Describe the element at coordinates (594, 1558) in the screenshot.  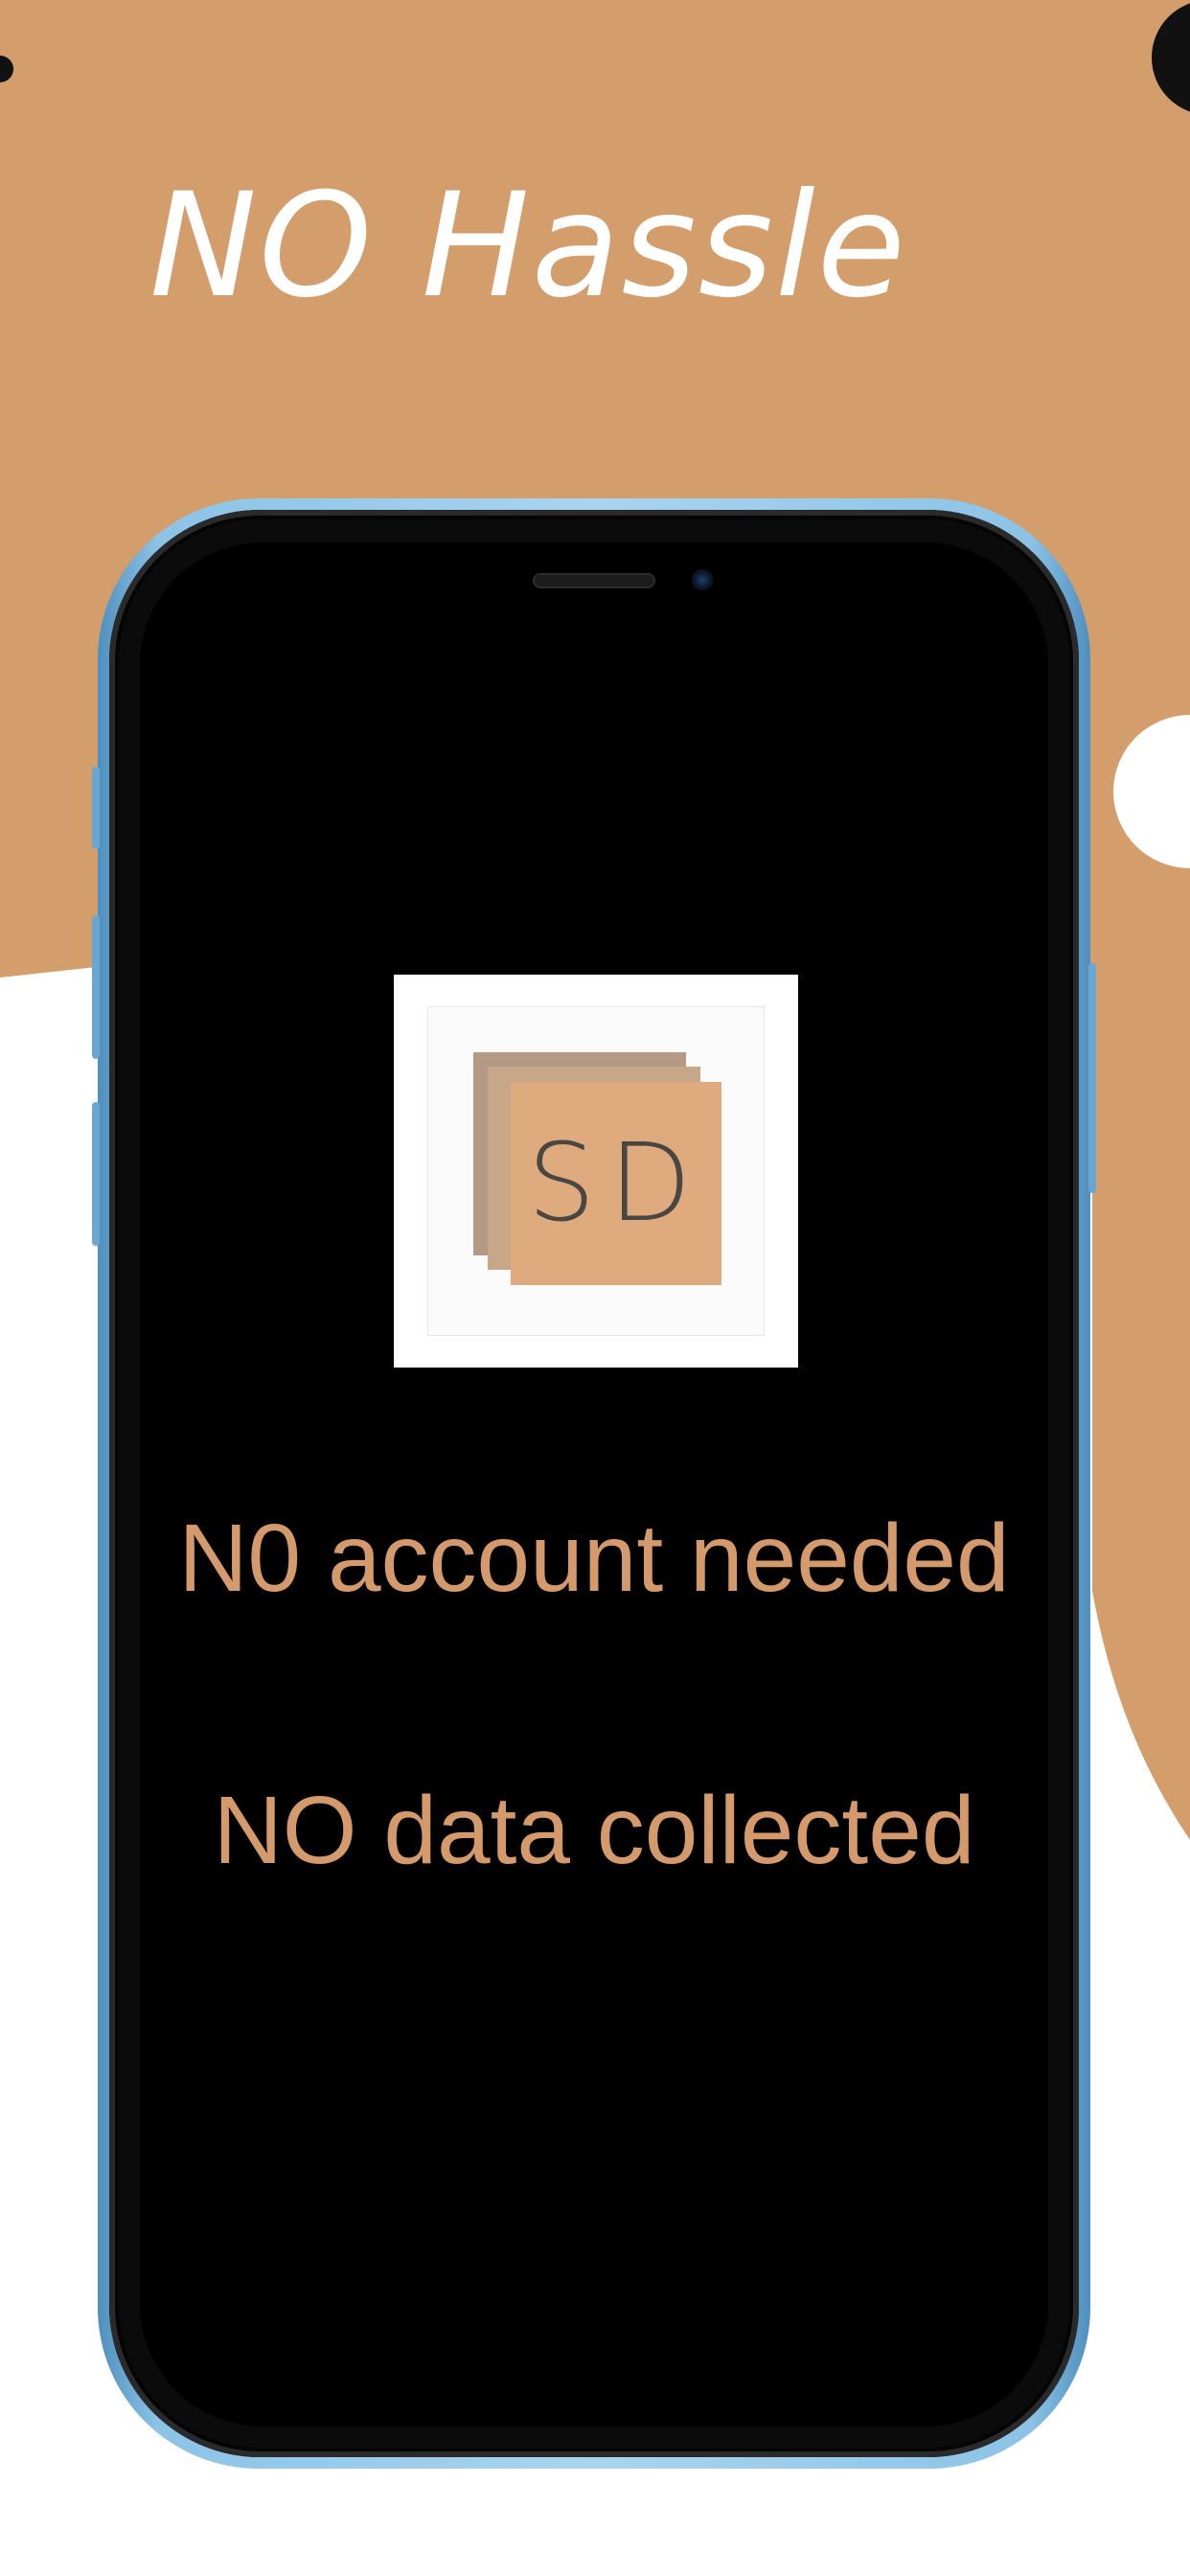
I see `no-account-text: N0 account needed` at that location.